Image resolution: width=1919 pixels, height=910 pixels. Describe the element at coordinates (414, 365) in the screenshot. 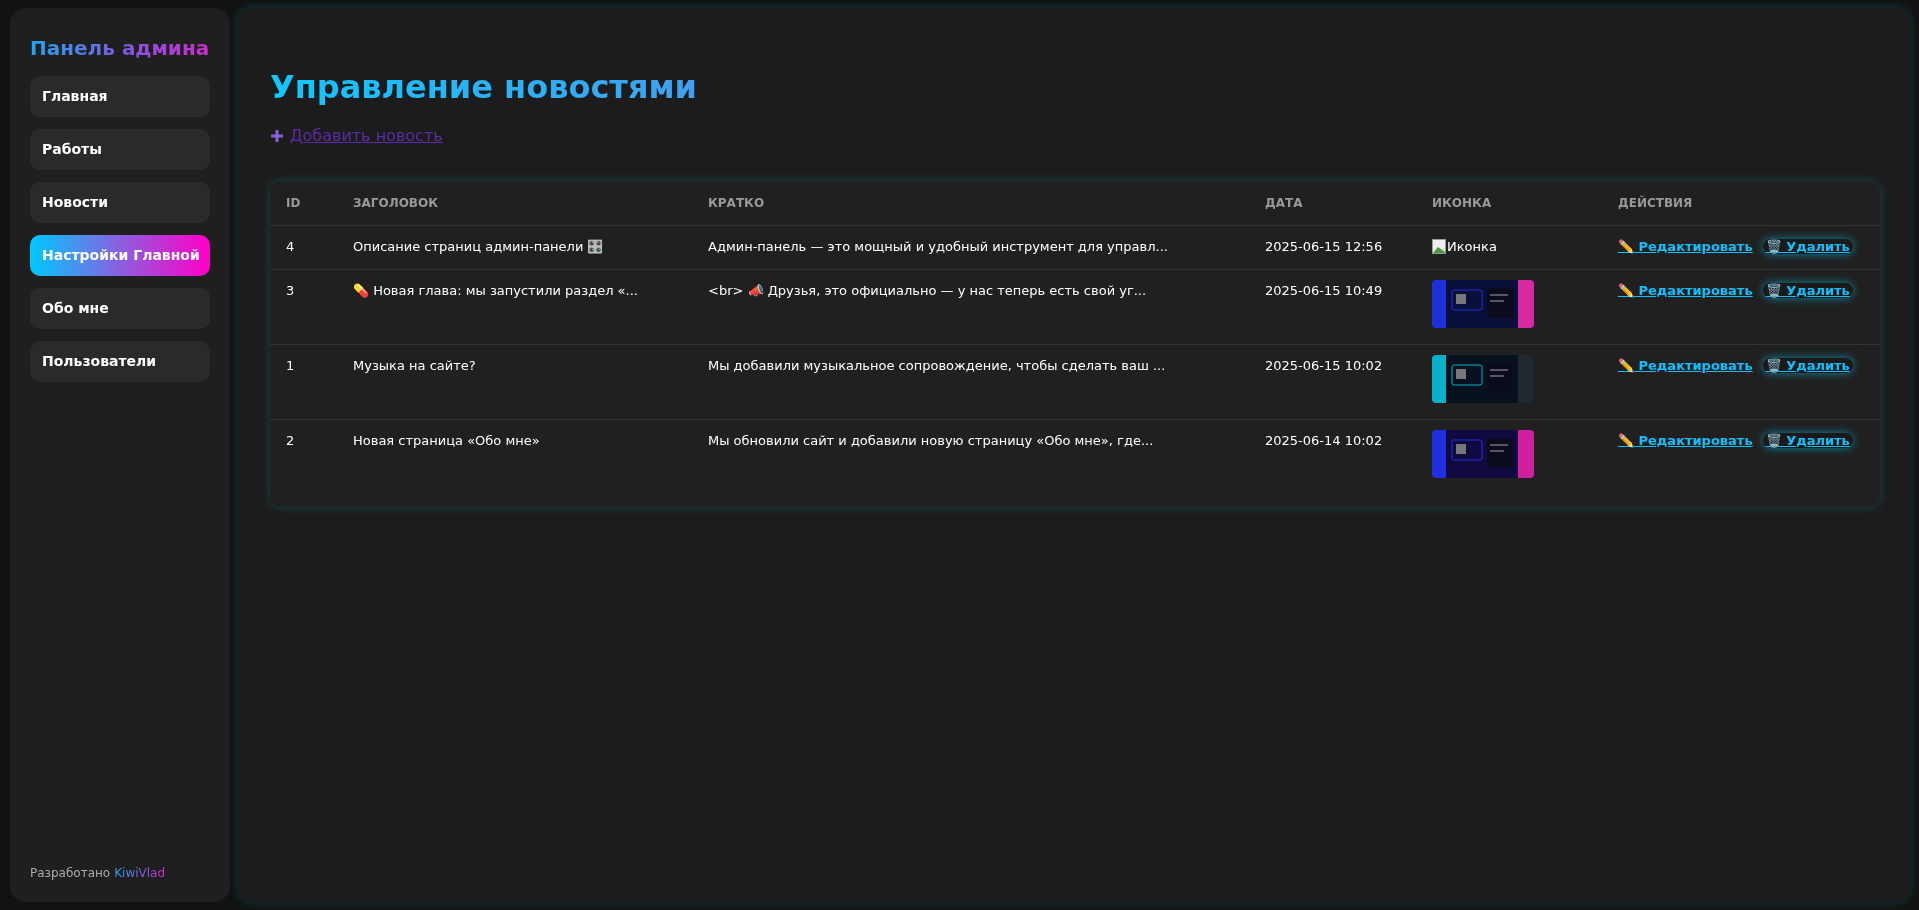

I see `table-cell-text: Музыка на сайте?` at that location.